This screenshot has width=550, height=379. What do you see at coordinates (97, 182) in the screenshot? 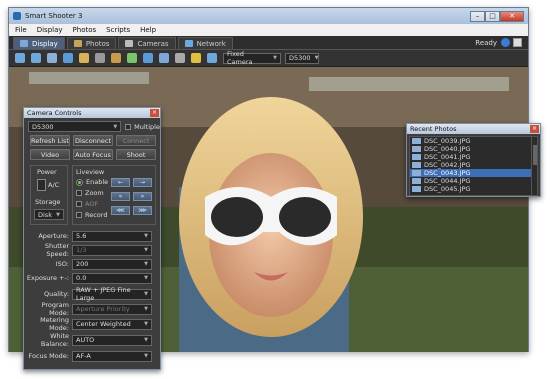
I see `enable-label: Enable` at bounding box center [97, 182].